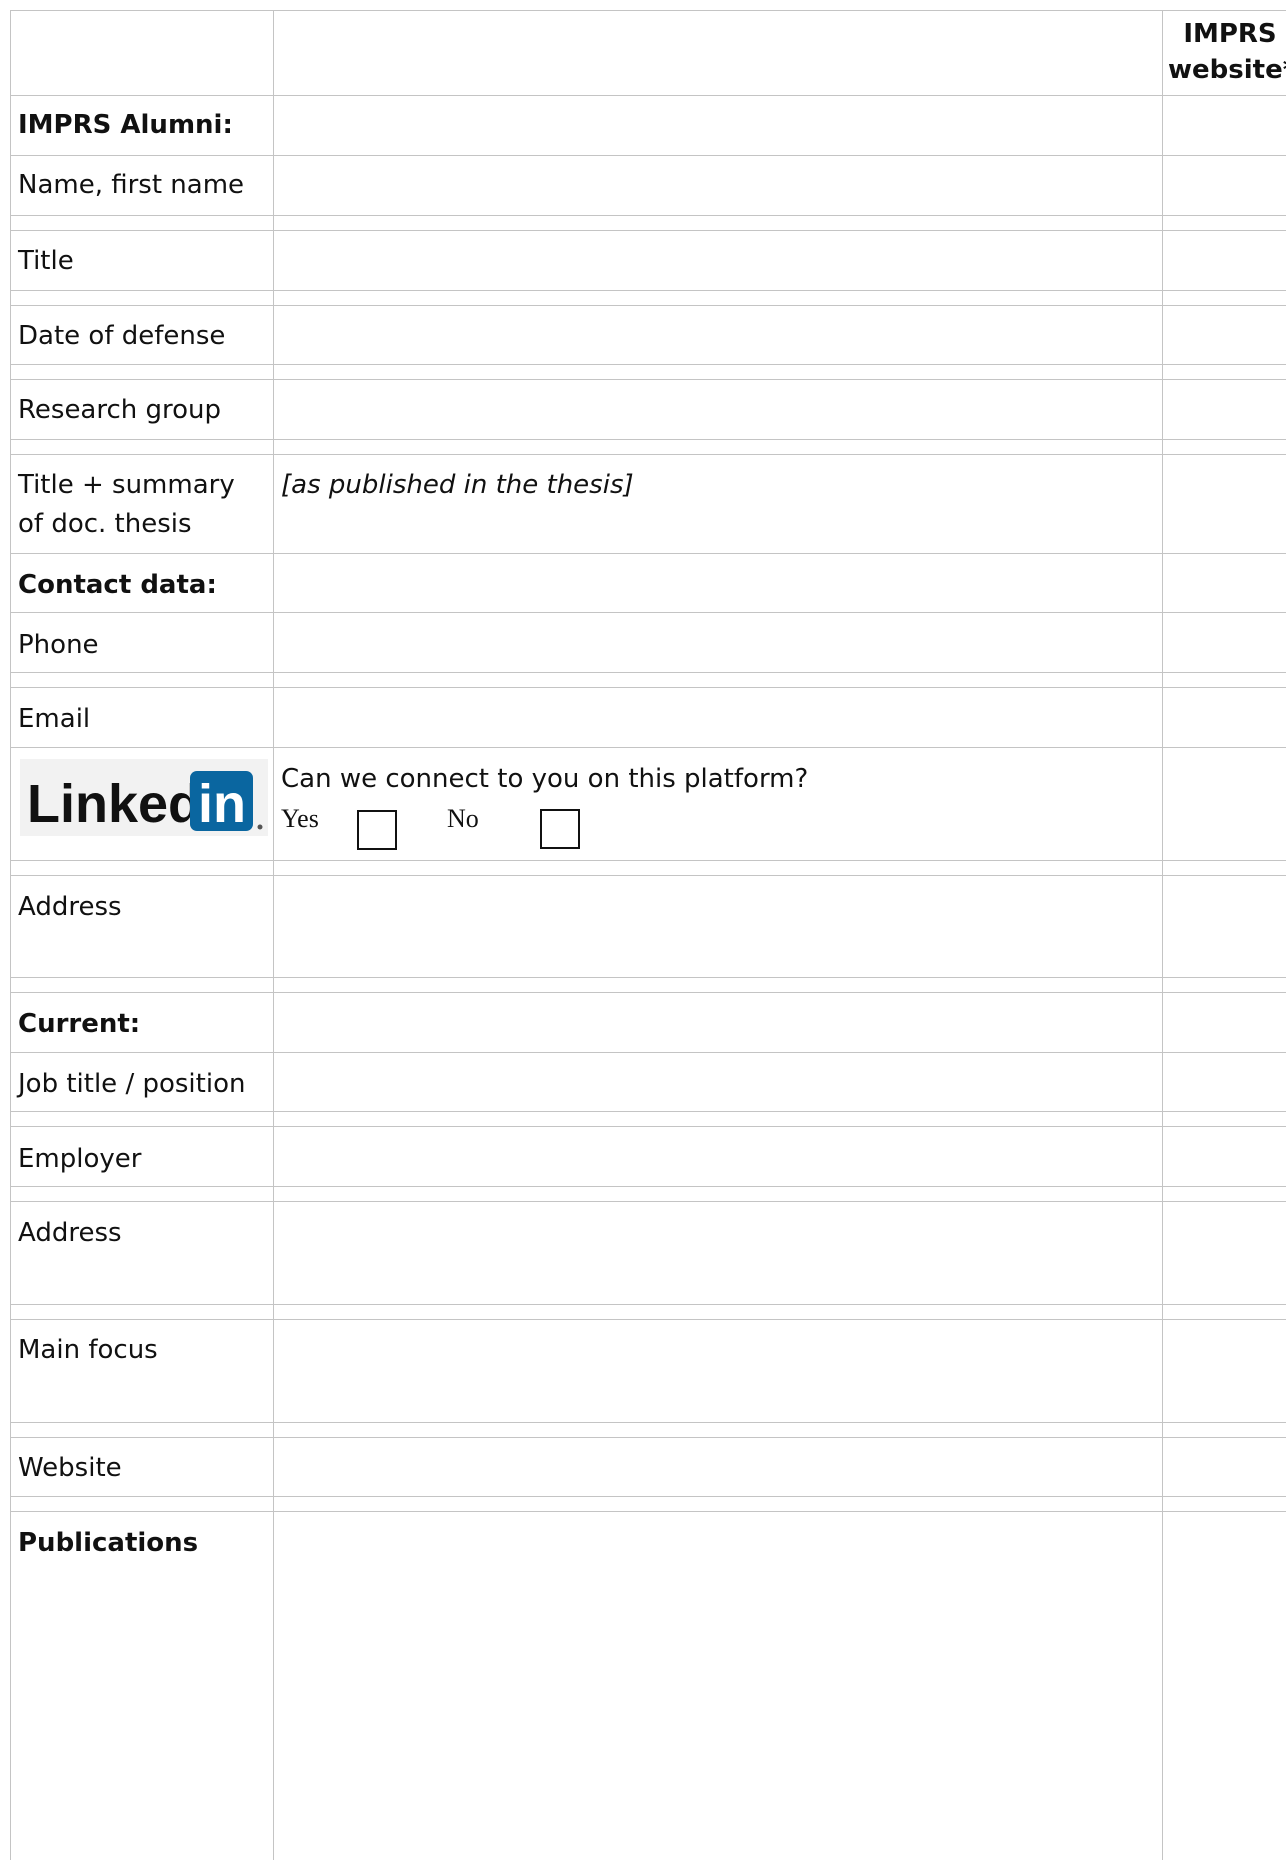  Describe the element at coordinates (718, 926) in the screenshot. I see `input-address` at that location.